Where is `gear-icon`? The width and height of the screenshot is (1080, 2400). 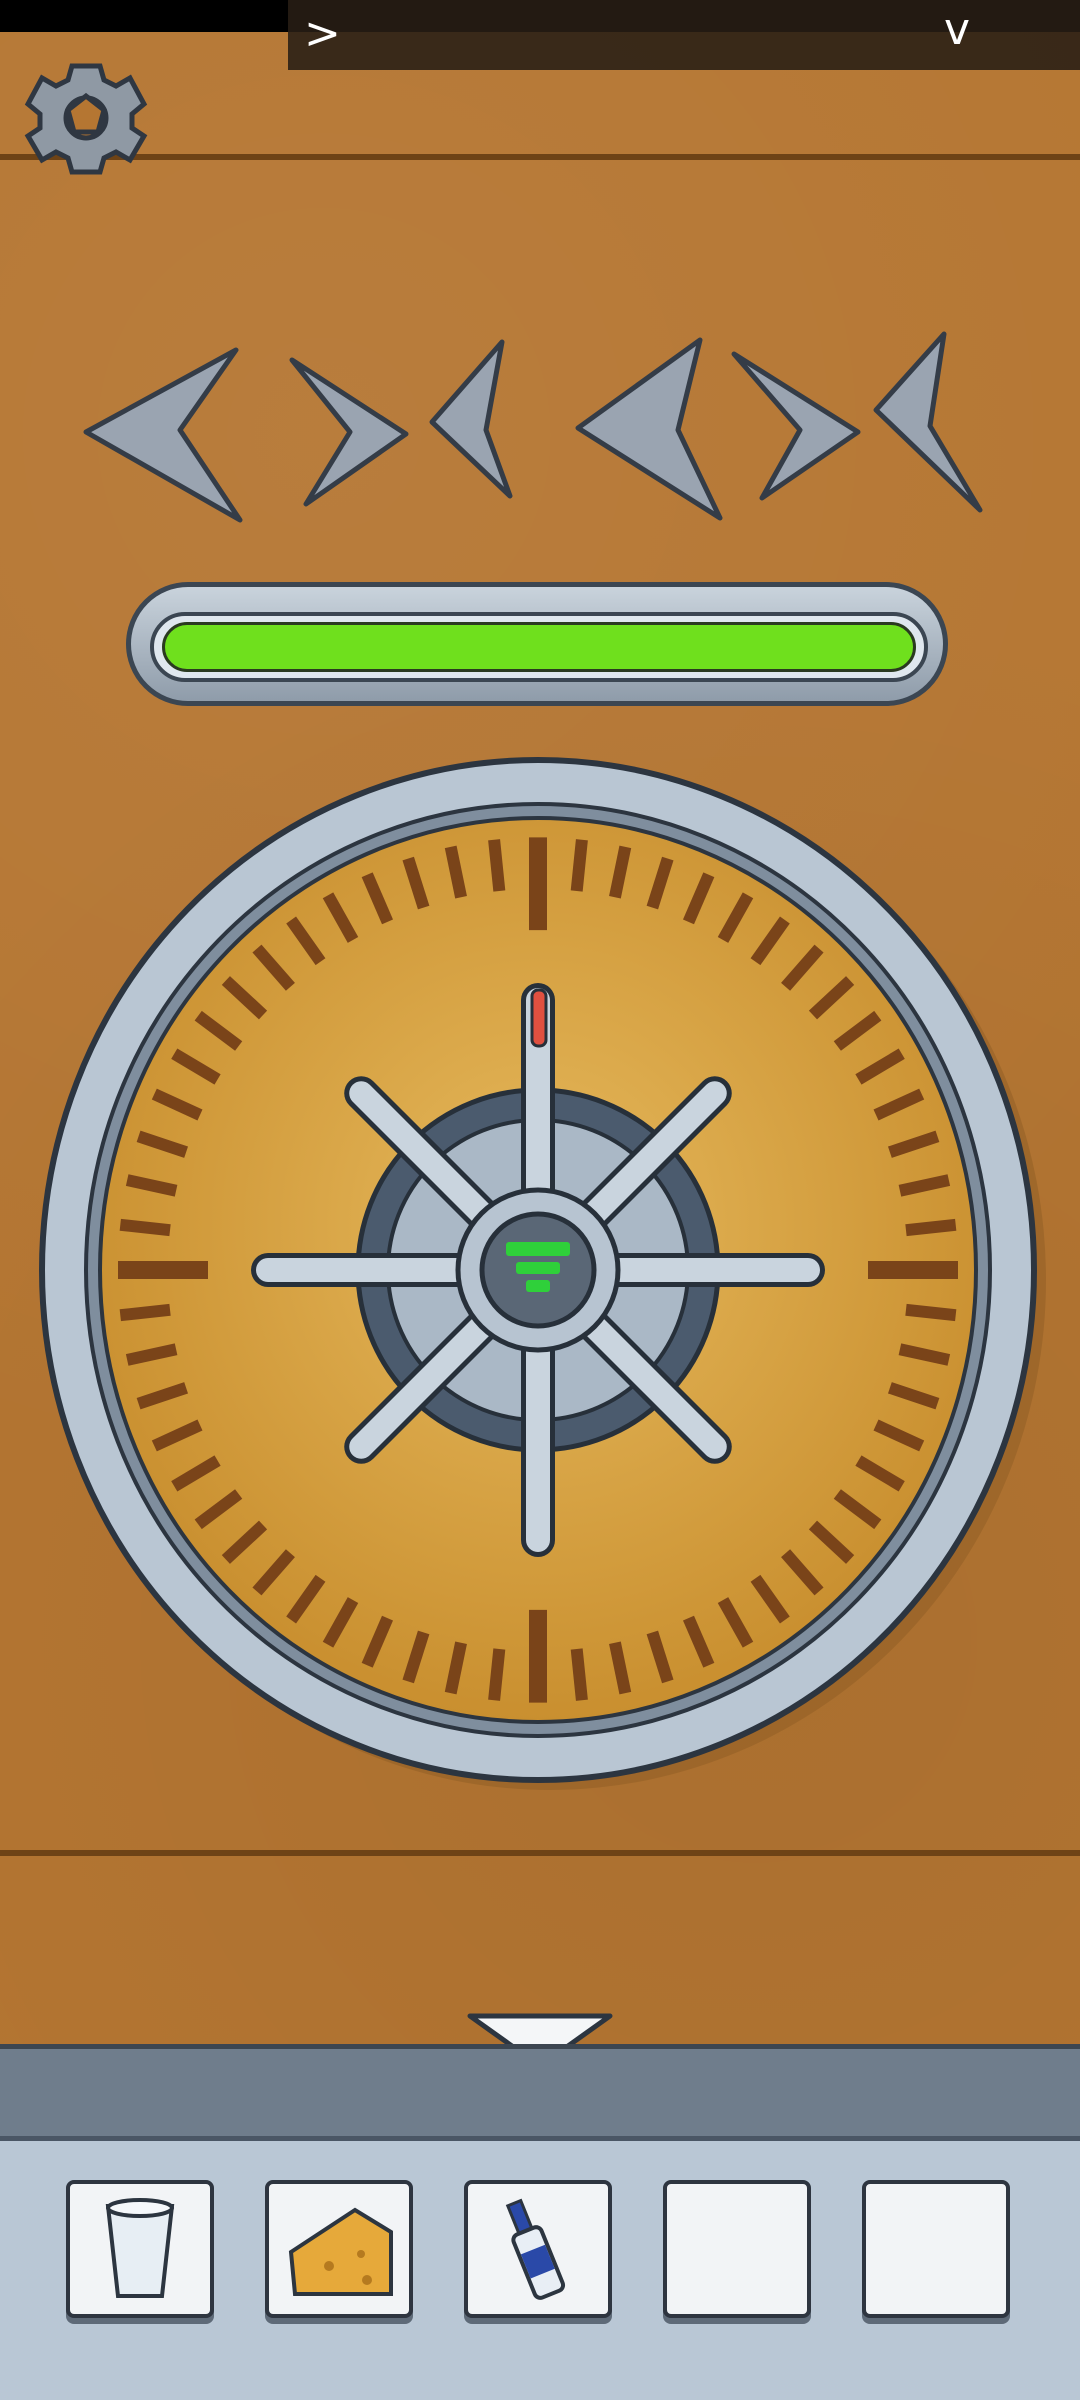 gear-icon is located at coordinates (86, 119).